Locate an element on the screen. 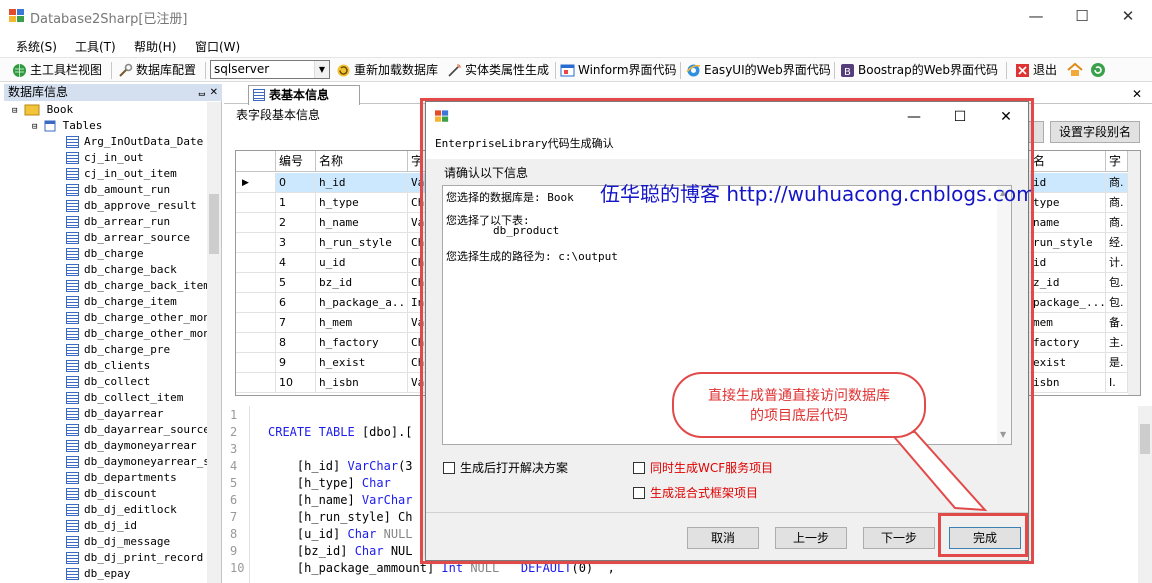 This screenshot has height=583, width=1152. grid-cell-no: 6 is located at coordinates (296, 303).